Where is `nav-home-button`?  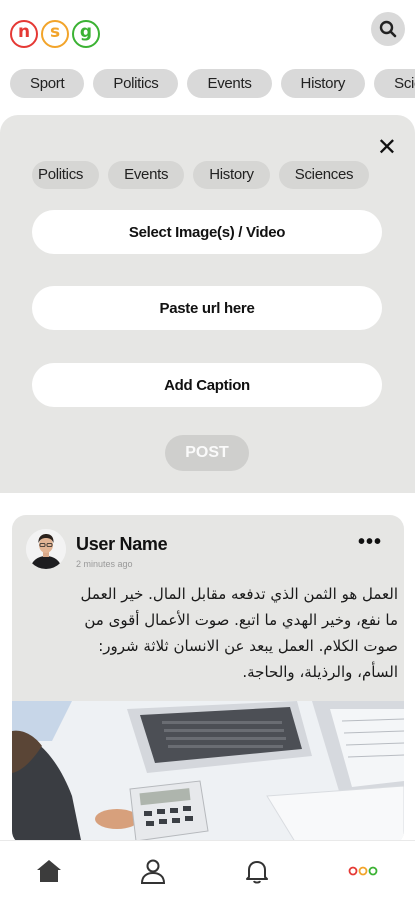 nav-home-button is located at coordinates (49, 871).